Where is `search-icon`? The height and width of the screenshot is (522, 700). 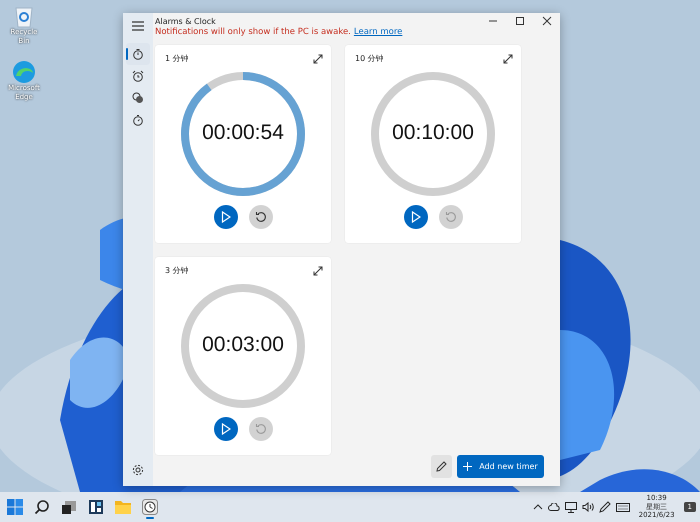 search-icon is located at coordinates (42, 507).